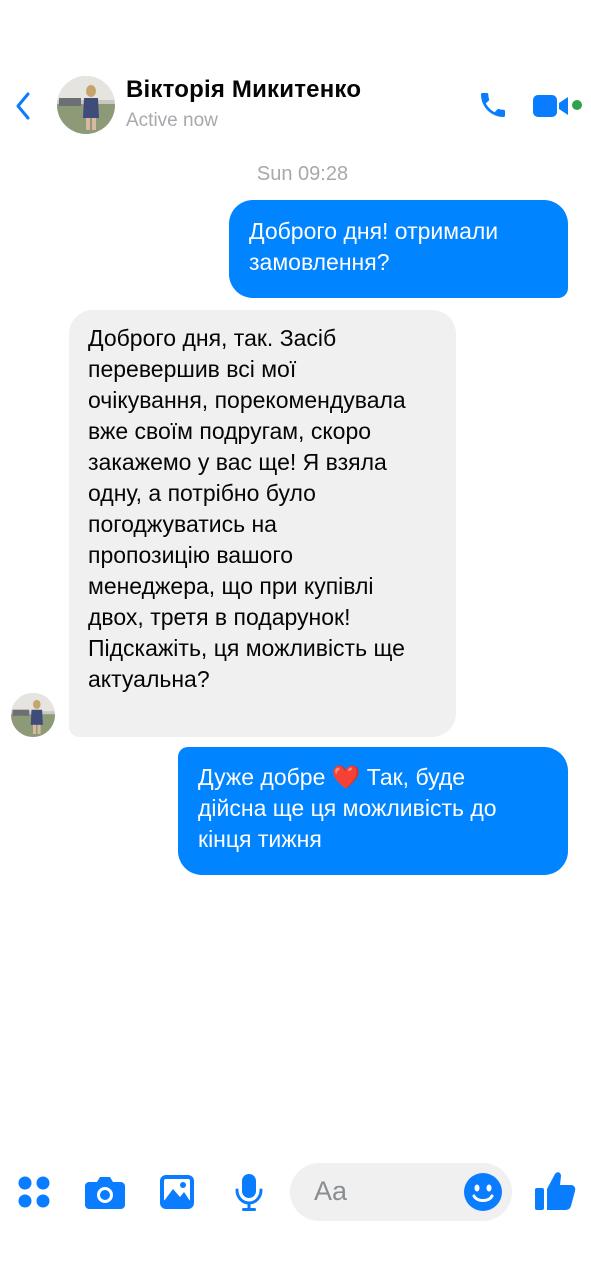  What do you see at coordinates (172, 120) in the screenshot?
I see `contact-status: Active now` at bounding box center [172, 120].